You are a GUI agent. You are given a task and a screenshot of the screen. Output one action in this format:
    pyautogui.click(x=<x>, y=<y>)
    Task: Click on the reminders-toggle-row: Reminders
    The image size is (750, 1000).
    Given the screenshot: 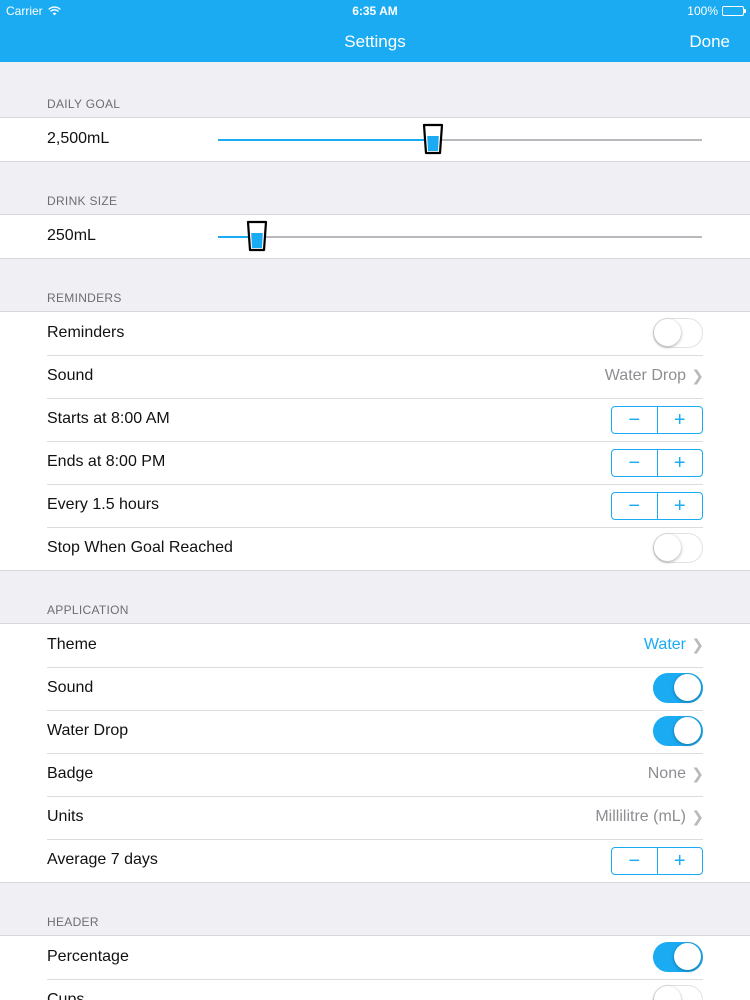 What is the action you would take?
    pyautogui.click(x=375, y=333)
    